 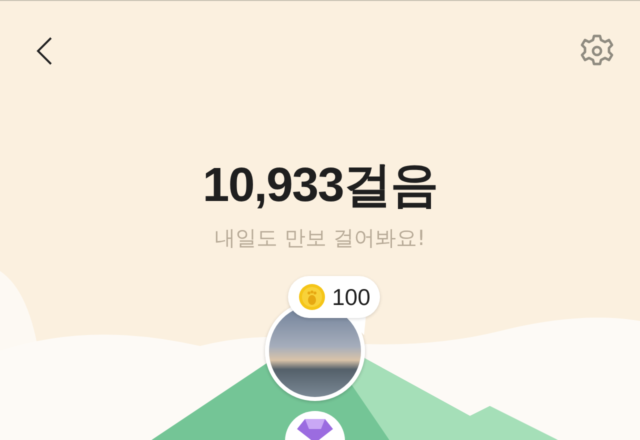 I want to click on coin-footprint-icon, so click(x=312, y=297).